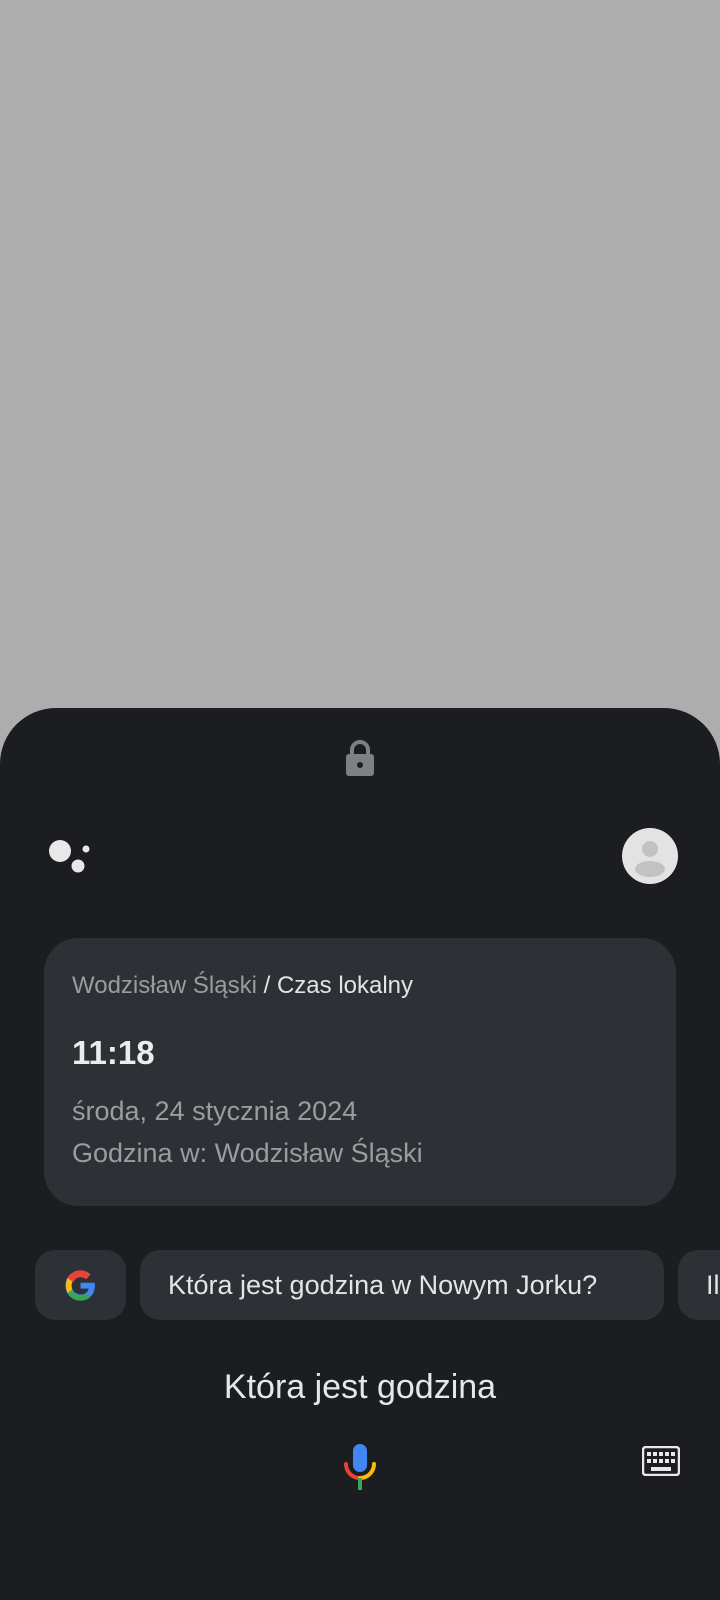 The height and width of the screenshot is (1600, 720). What do you see at coordinates (699, 1285) in the screenshot?
I see `suggestion-chip: Il` at bounding box center [699, 1285].